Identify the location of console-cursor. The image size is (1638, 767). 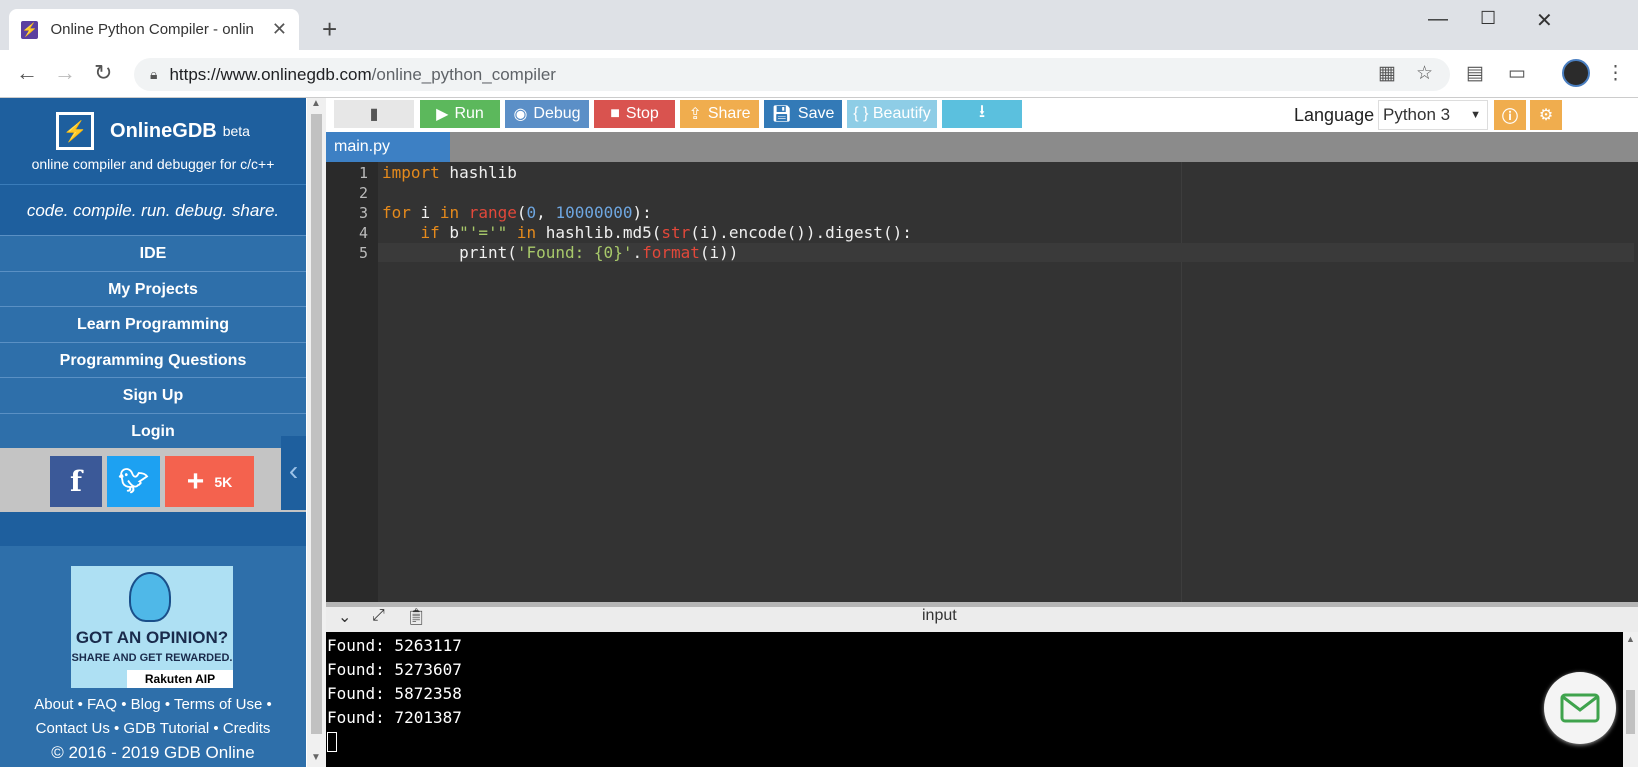
(332, 742).